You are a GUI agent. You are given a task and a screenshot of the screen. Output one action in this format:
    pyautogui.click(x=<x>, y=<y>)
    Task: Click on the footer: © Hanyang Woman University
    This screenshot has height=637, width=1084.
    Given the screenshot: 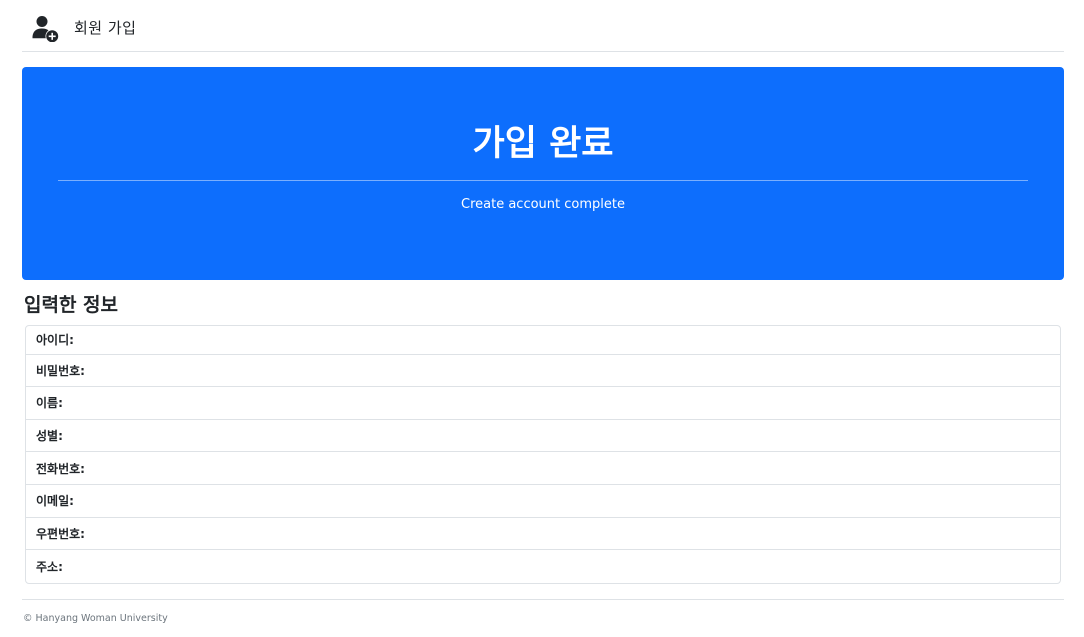 What is the action you would take?
    pyautogui.click(x=543, y=618)
    